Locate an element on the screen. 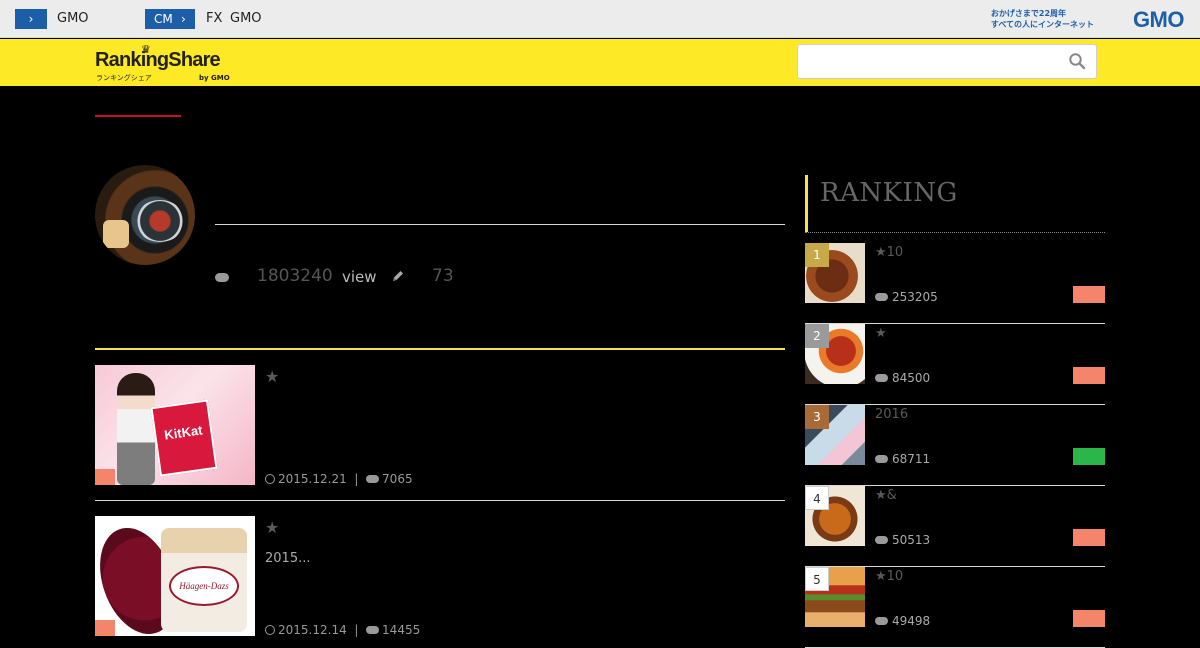 The height and width of the screenshot is (648, 1200). profile-divider is located at coordinates (500, 224).